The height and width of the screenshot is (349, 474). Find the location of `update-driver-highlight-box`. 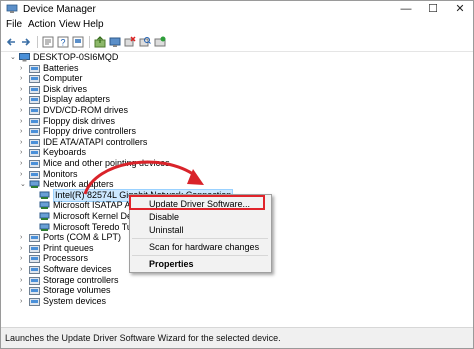

update-driver-highlight-box is located at coordinates (197, 202).